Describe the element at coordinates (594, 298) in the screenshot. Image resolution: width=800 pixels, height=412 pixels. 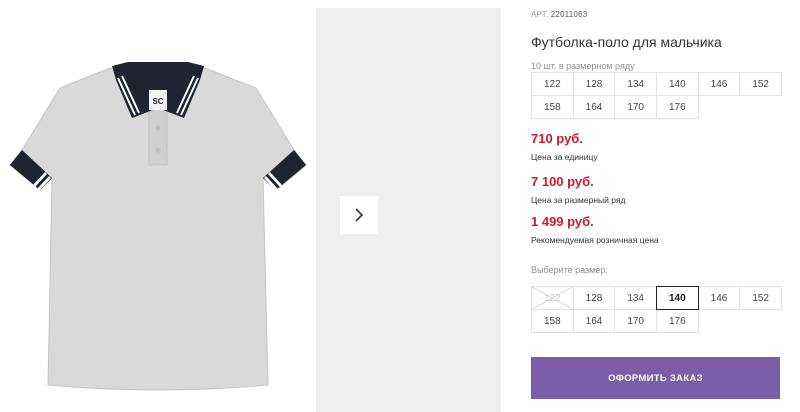
I see `size-option: 128` at that location.